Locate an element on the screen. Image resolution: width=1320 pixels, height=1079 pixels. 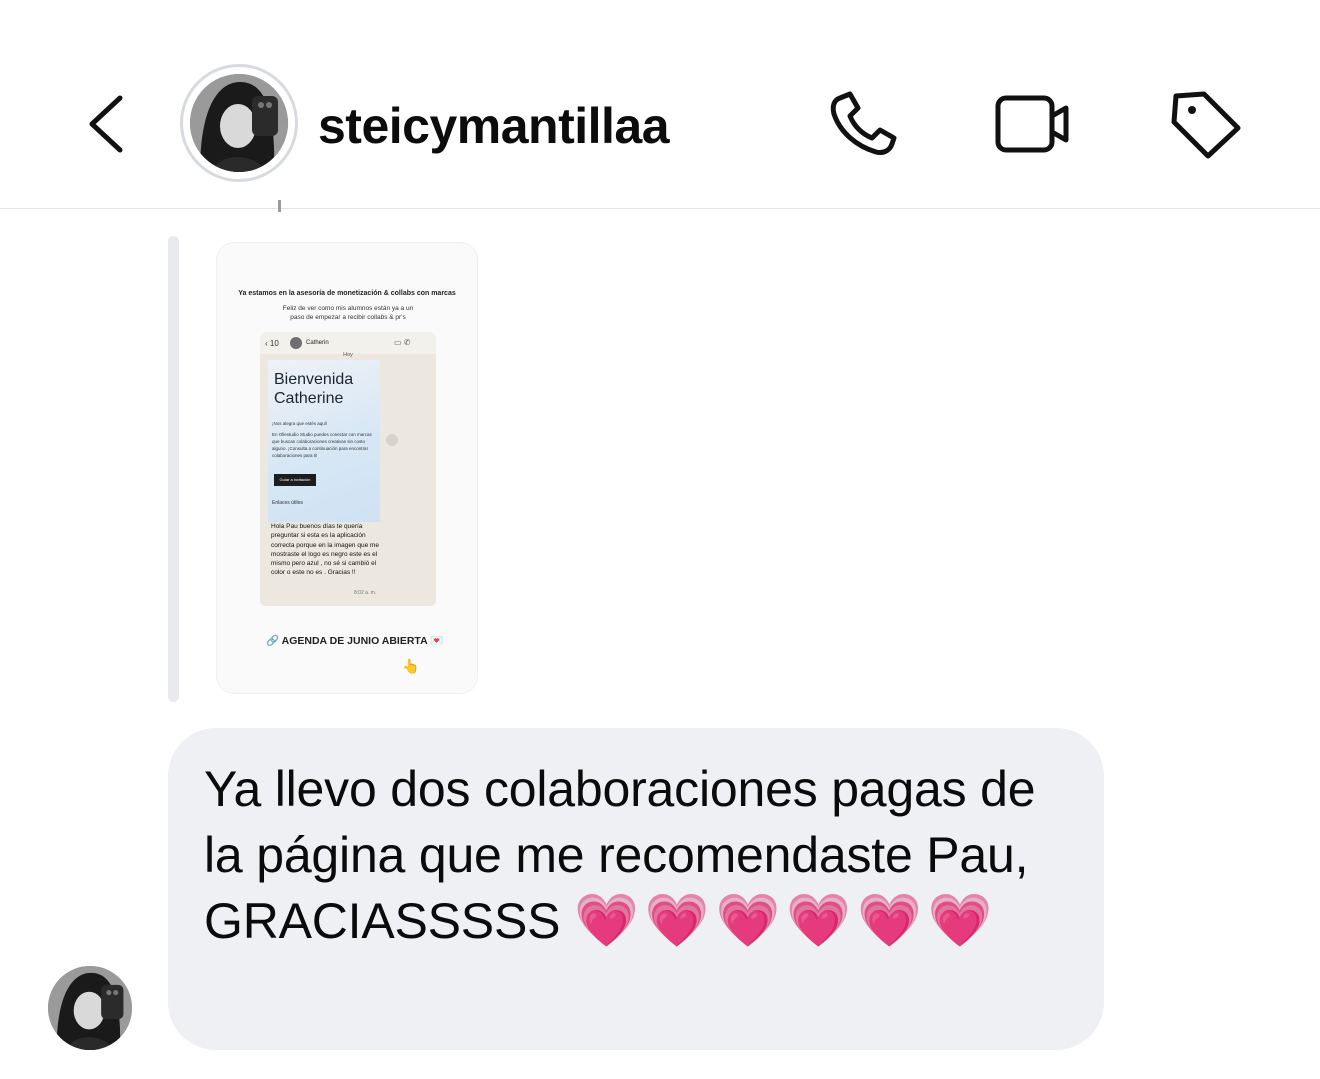
phone-card-heading-line1: Bienvenida is located at coordinates (314, 379).